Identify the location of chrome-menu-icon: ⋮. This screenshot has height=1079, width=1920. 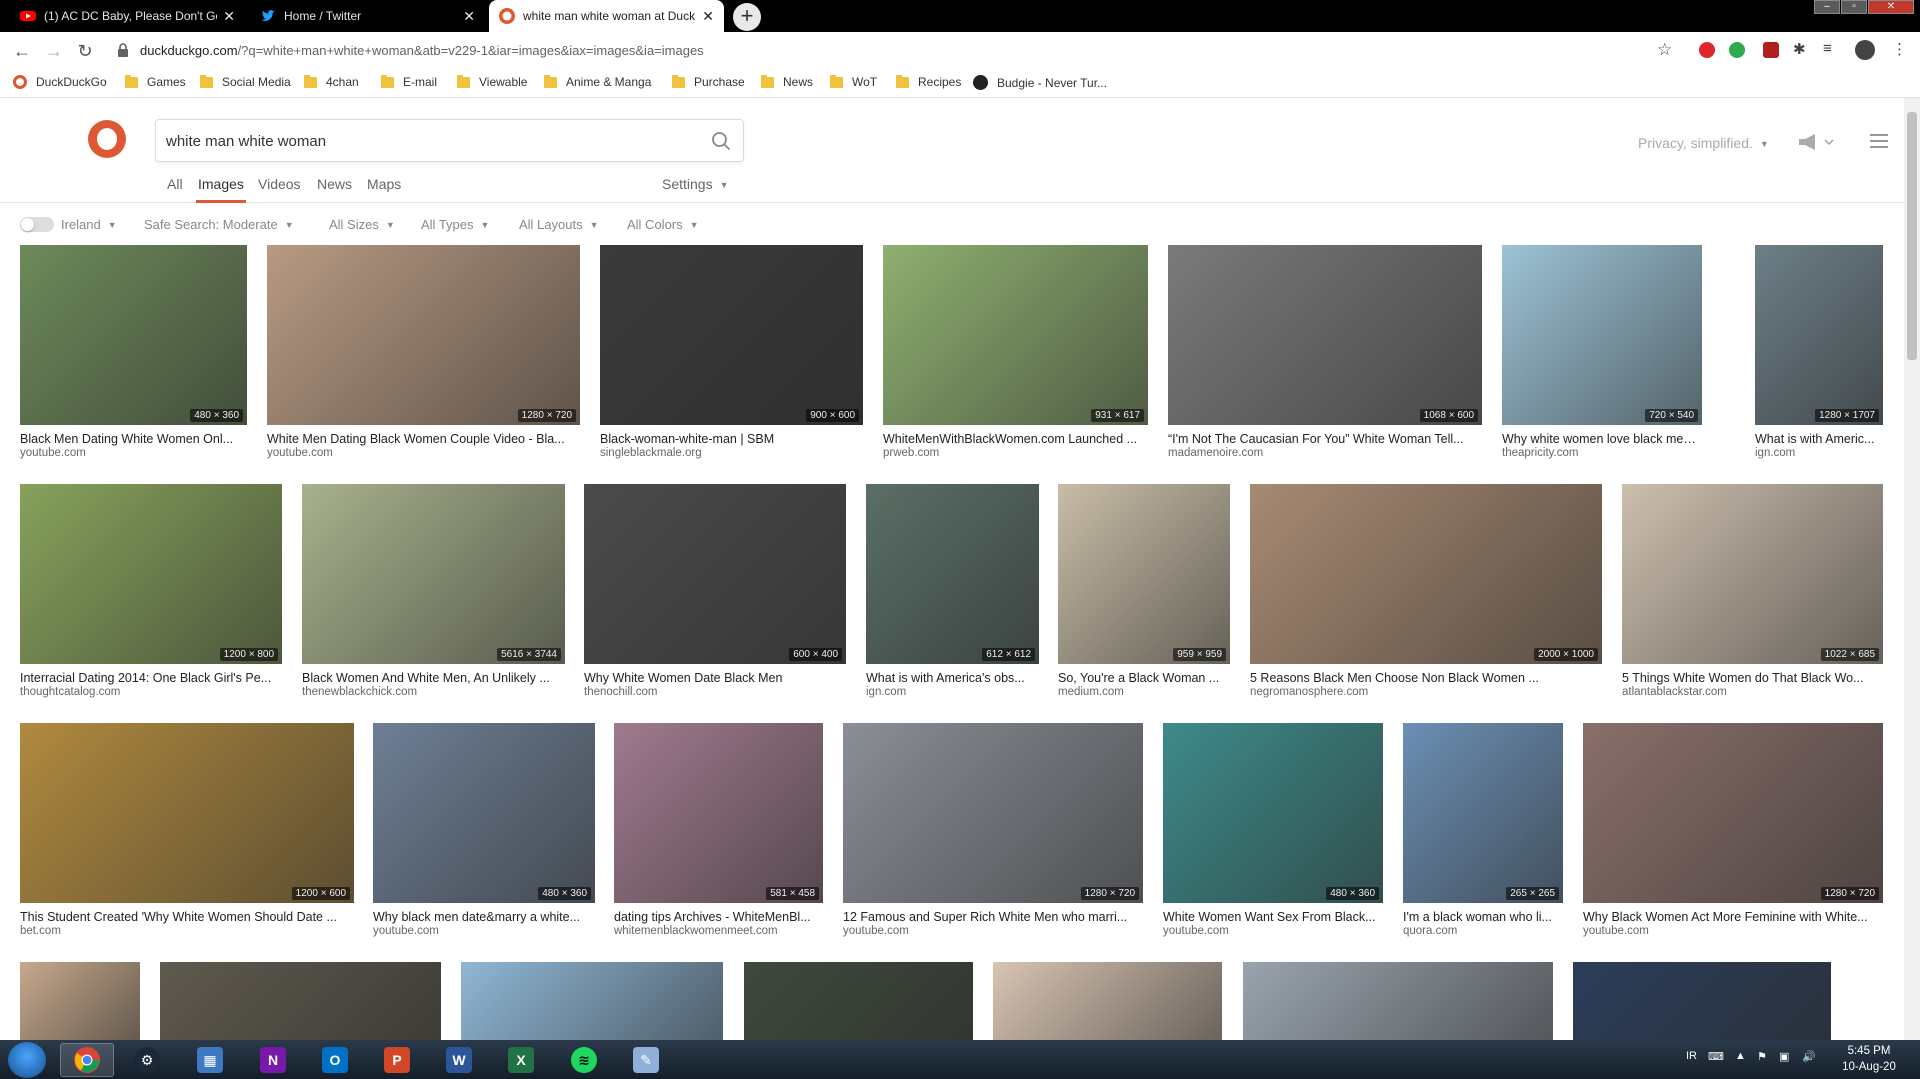
(1899, 49).